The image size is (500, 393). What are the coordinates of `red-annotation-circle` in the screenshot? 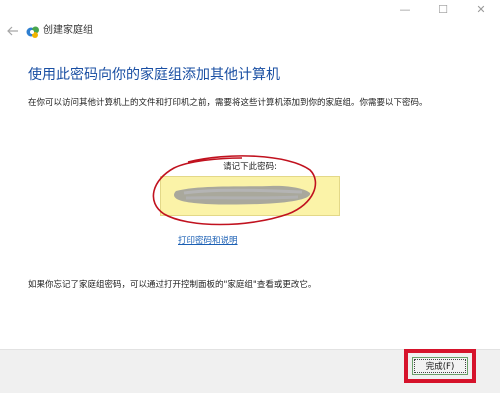 It's located at (234, 190).